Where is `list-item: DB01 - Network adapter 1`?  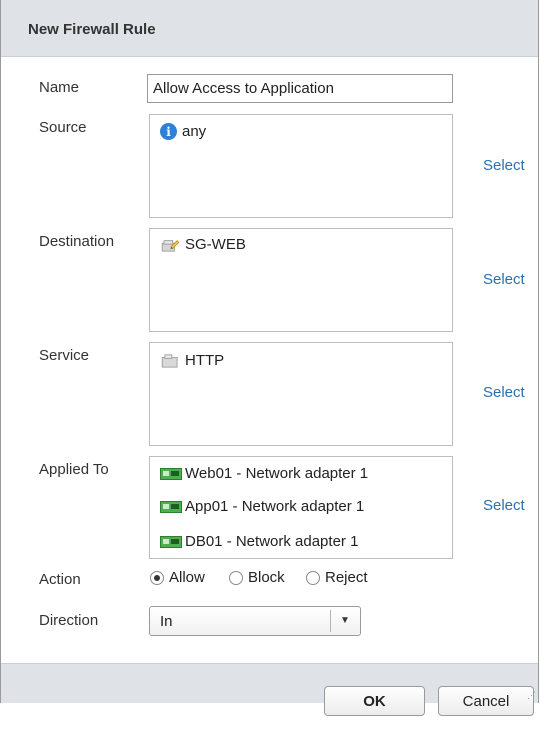 list-item: DB01 - Network adapter 1 is located at coordinates (259, 541).